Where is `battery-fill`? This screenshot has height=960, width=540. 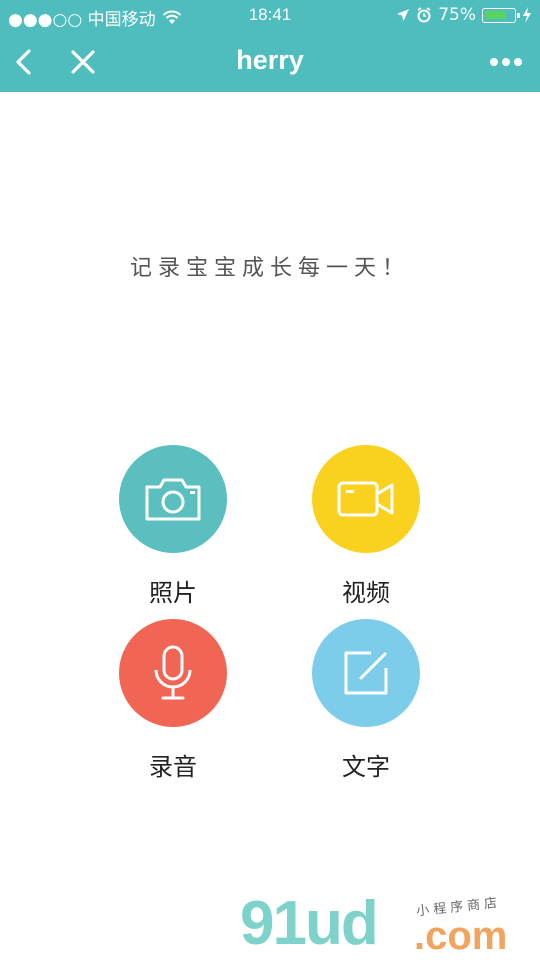 battery-fill is located at coordinates (495, 14).